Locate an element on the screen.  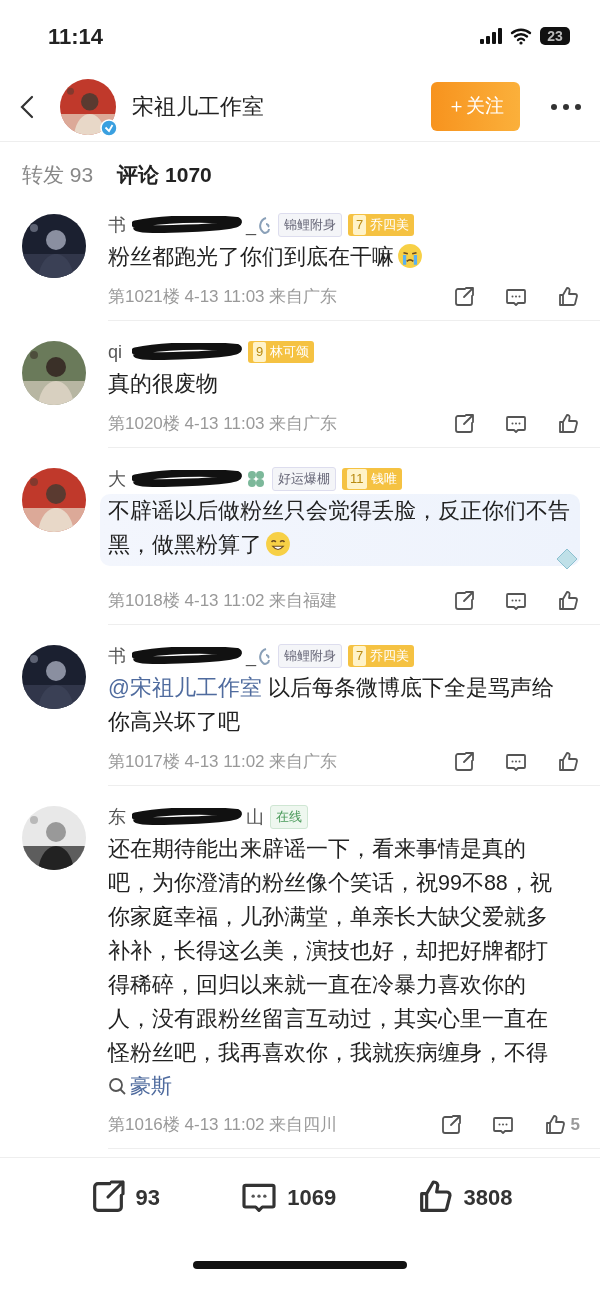
search-icon is located at coordinates (117, 1085).